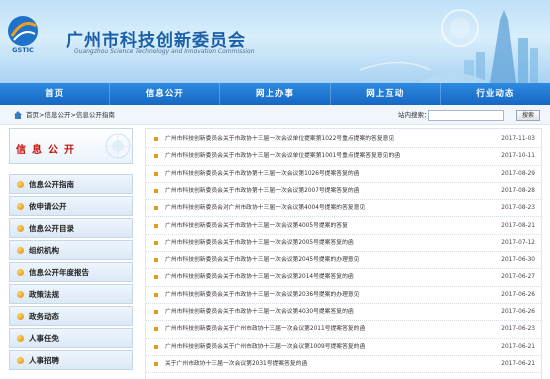 This screenshot has height=379, width=550. I want to click on list-item-date: 2017-06-30, so click(518, 260).